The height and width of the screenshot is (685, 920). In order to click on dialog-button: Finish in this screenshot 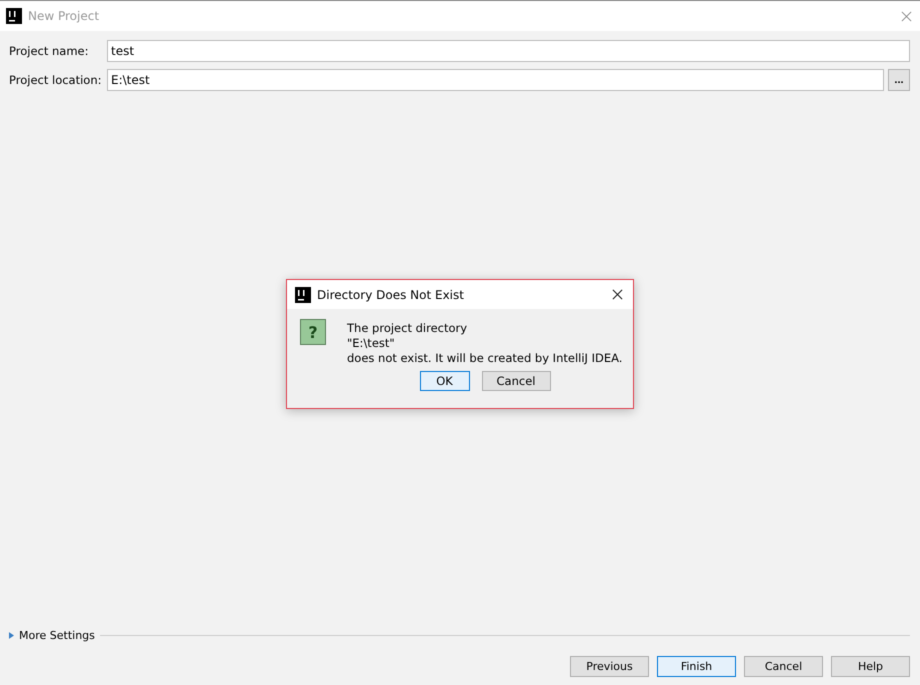, I will do `click(696, 666)`.